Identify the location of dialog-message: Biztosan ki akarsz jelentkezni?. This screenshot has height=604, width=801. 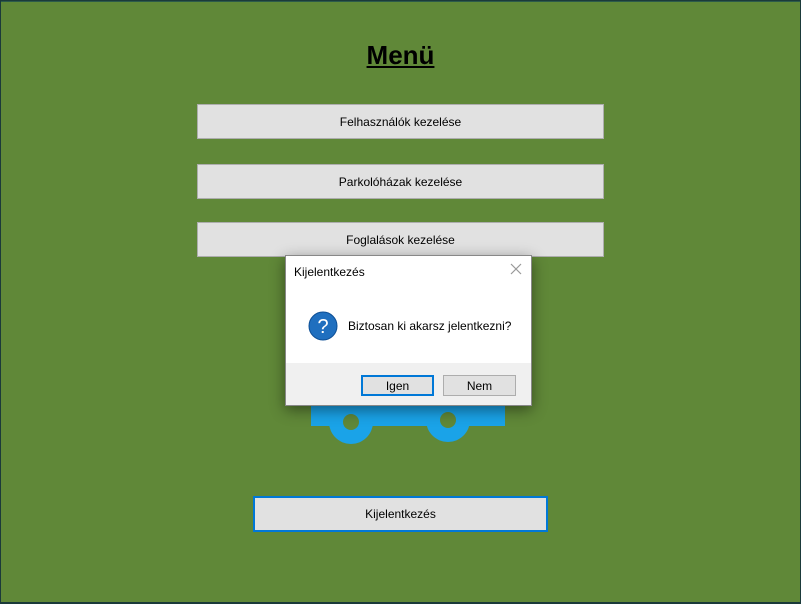
(430, 326).